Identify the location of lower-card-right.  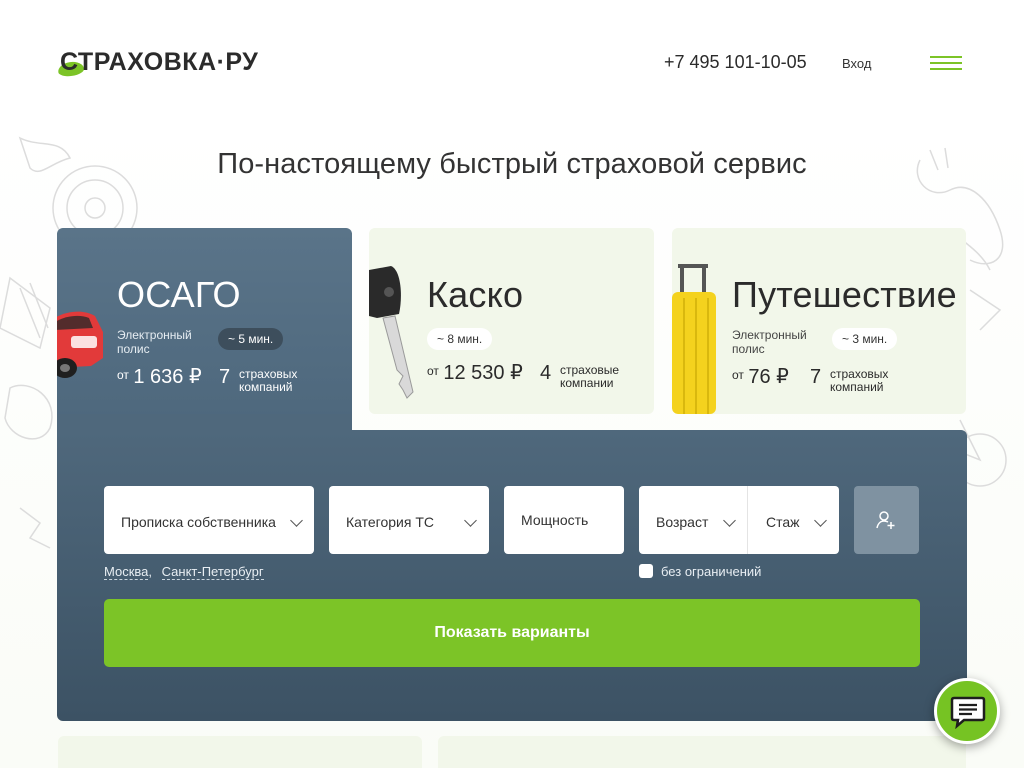
(702, 752).